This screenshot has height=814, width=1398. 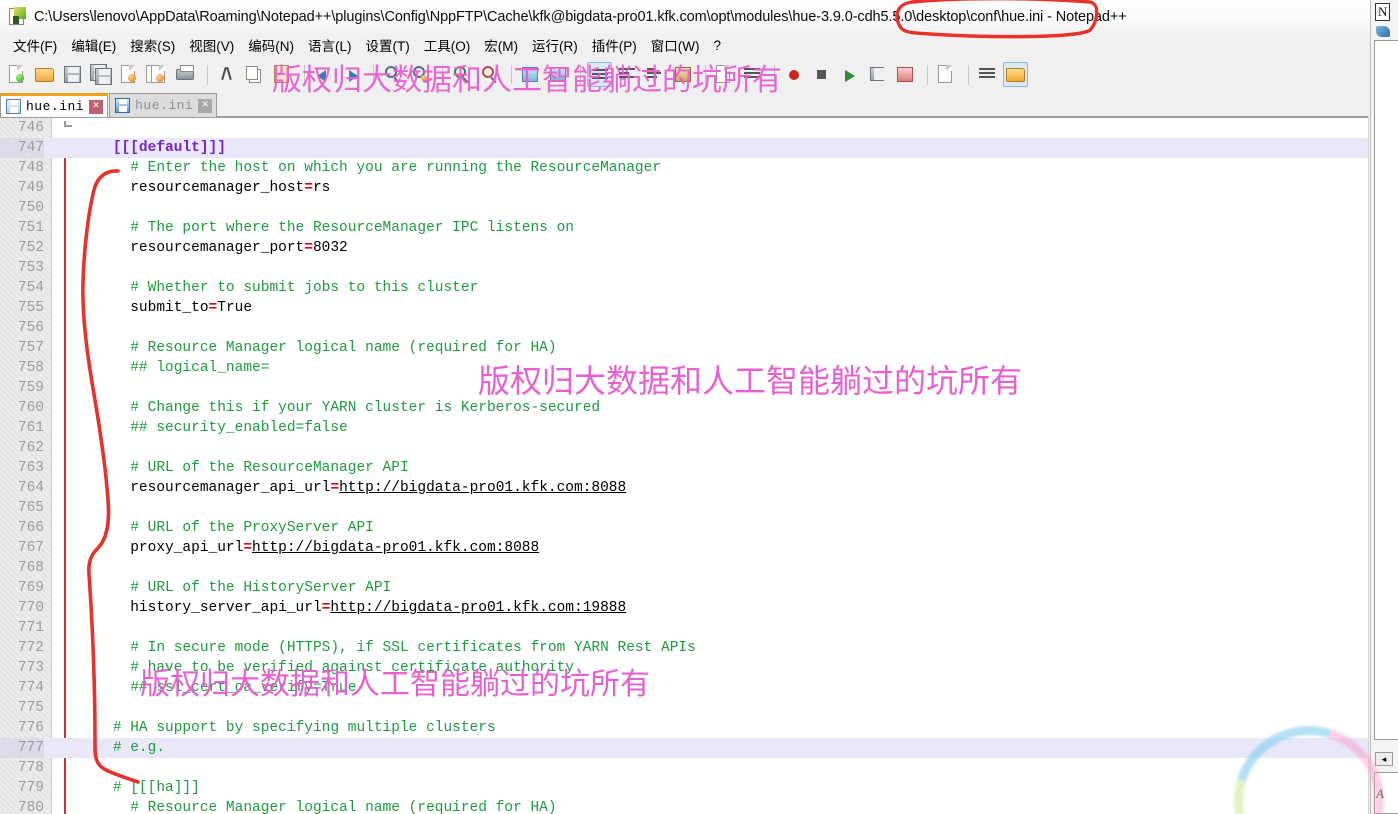 I want to click on code-line-text: # e.g., so click(x=121, y=748).